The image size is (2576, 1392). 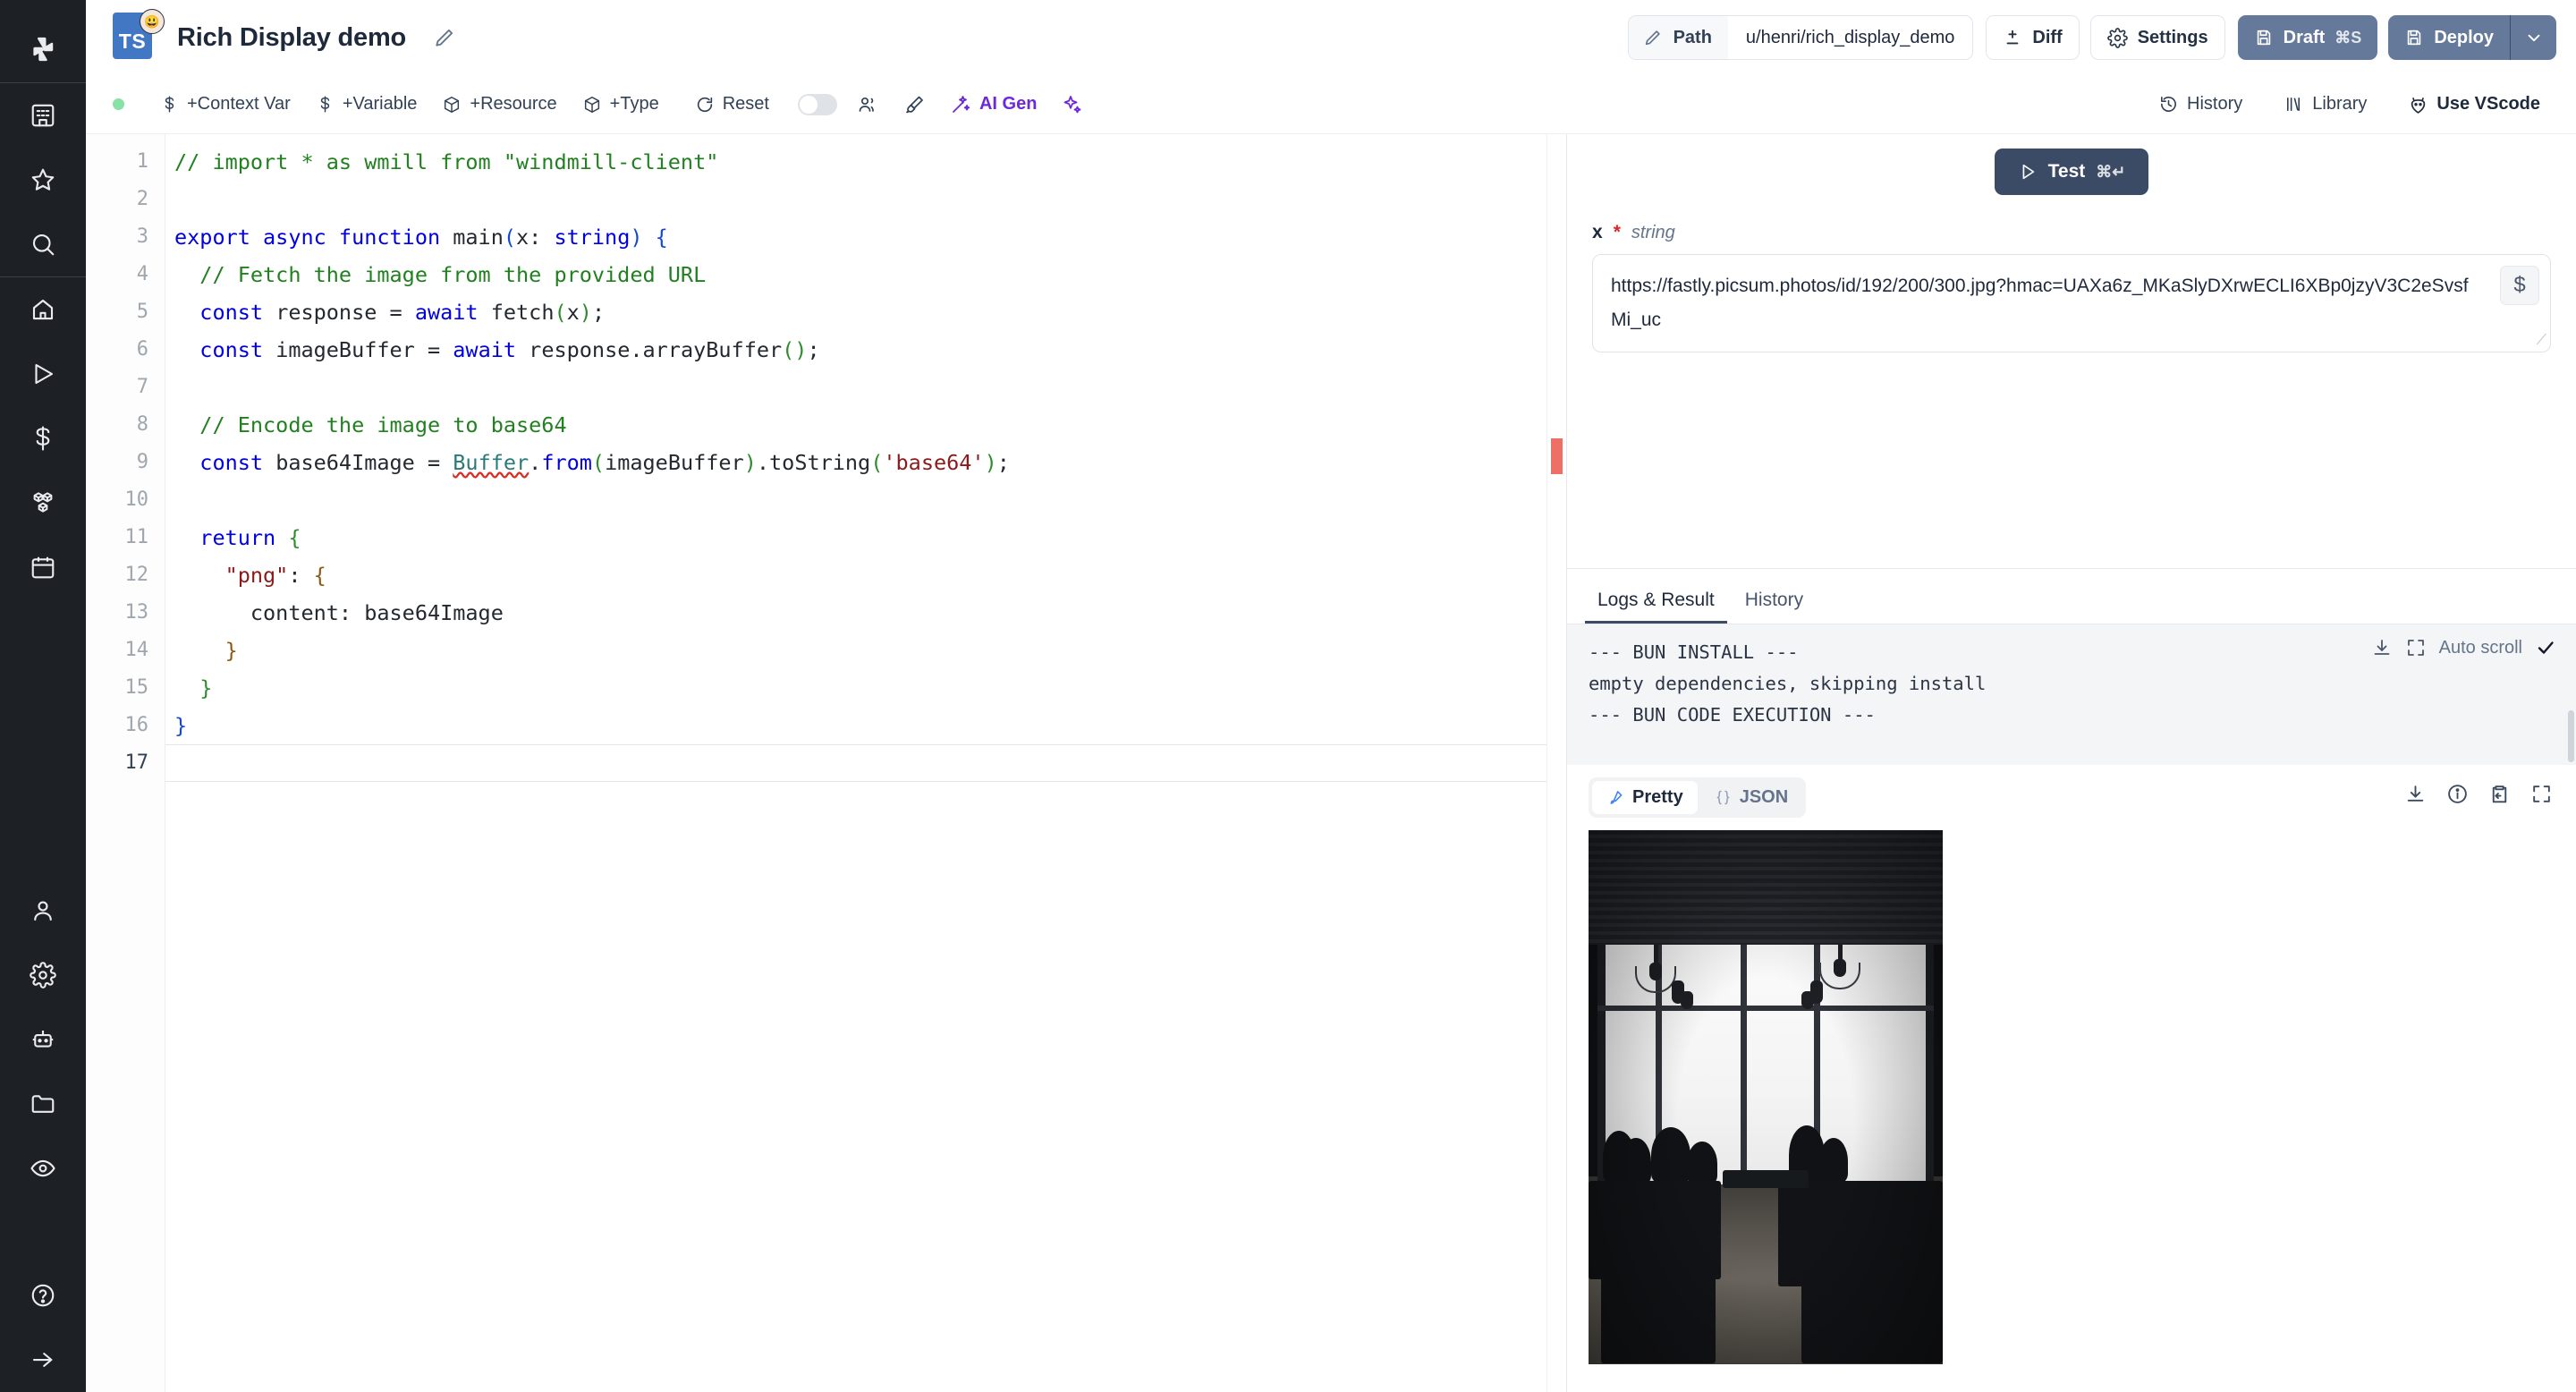 I want to click on code-line-3: export async function main(x: string) {, so click(x=421, y=237).